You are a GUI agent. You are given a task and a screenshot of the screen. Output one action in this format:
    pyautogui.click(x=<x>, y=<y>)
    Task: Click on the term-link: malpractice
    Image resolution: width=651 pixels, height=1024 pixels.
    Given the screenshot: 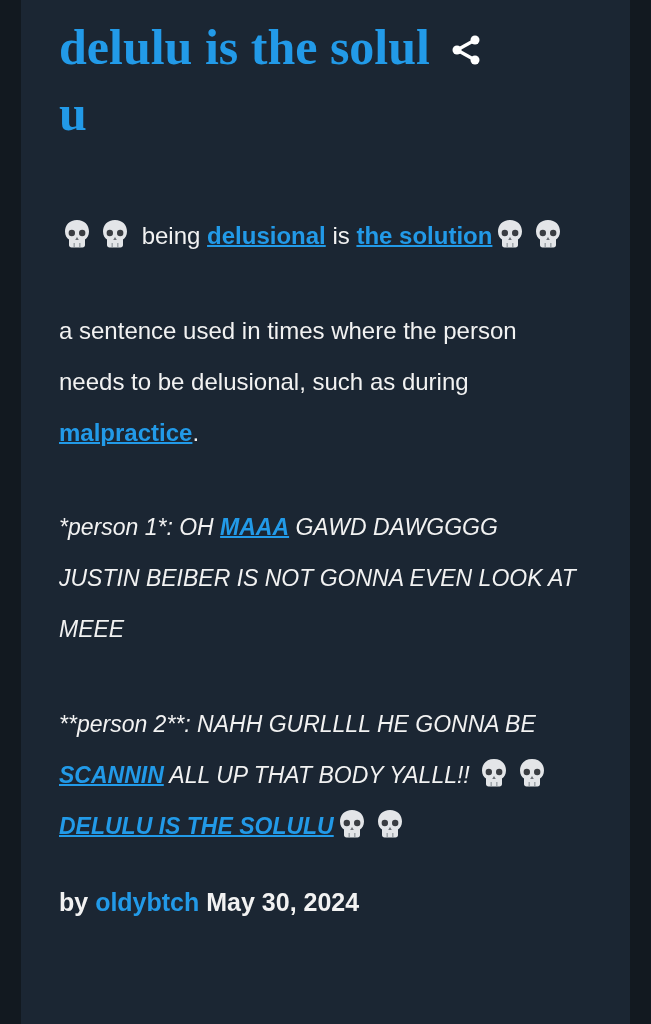 What is the action you would take?
    pyautogui.click(x=126, y=432)
    